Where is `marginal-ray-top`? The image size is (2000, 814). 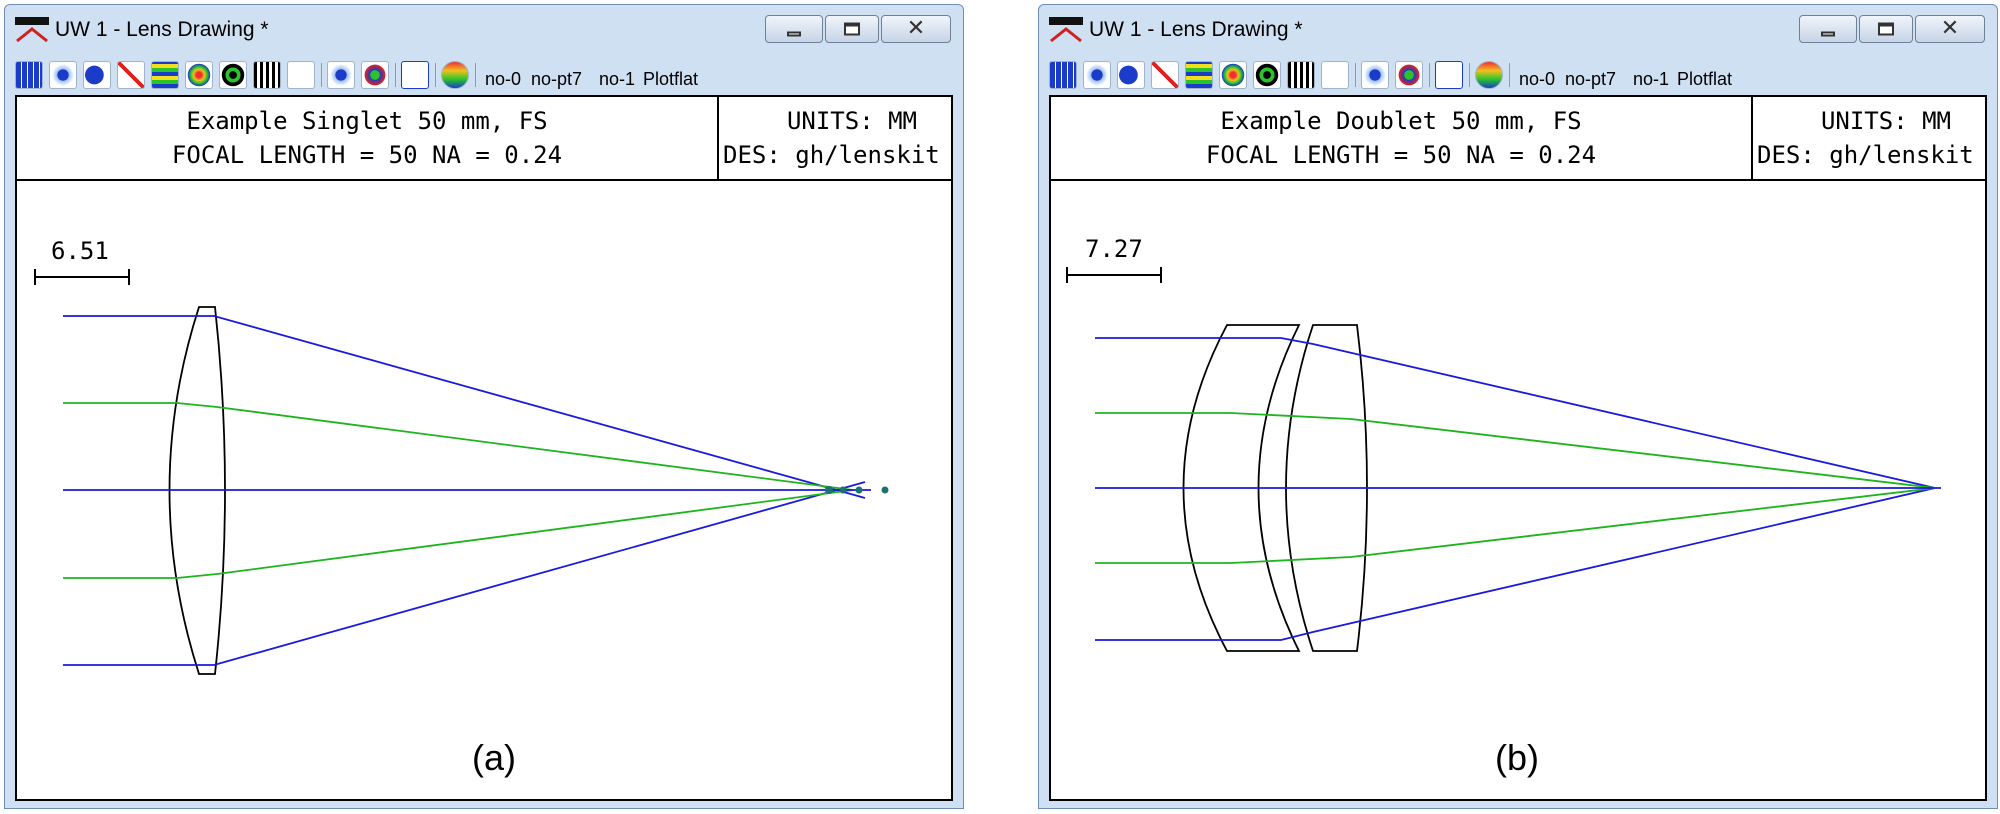
marginal-ray-top is located at coordinates (464, 407).